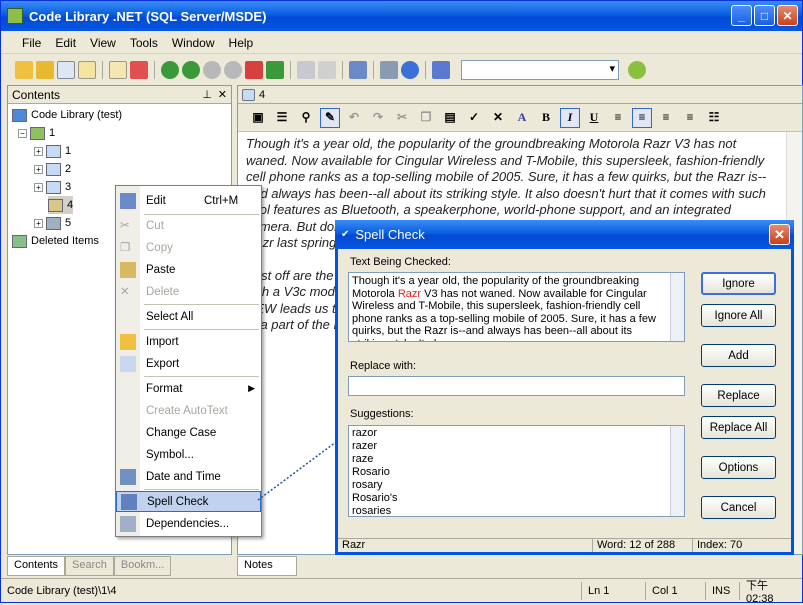  Describe the element at coordinates (383, 366) in the screenshot. I see `replace-label: Replace with:` at that location.